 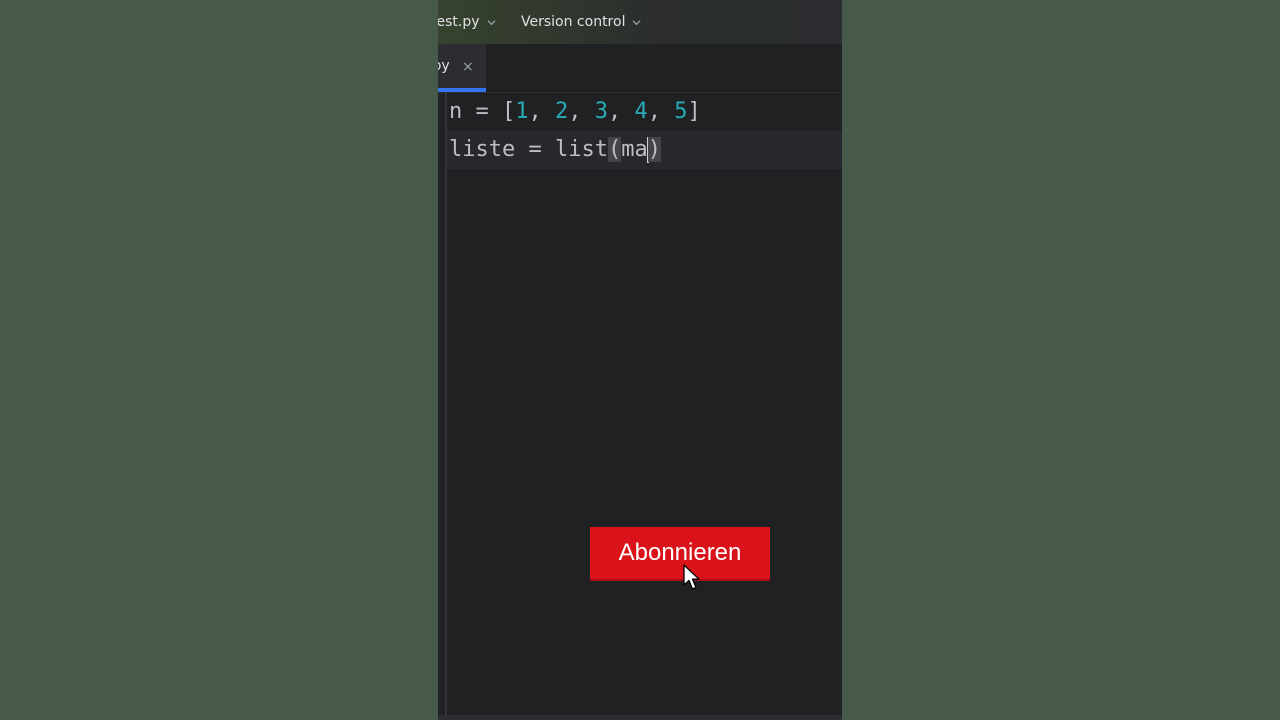 I want to click on mouse-pointer-icon, so click(x=691, y=577).